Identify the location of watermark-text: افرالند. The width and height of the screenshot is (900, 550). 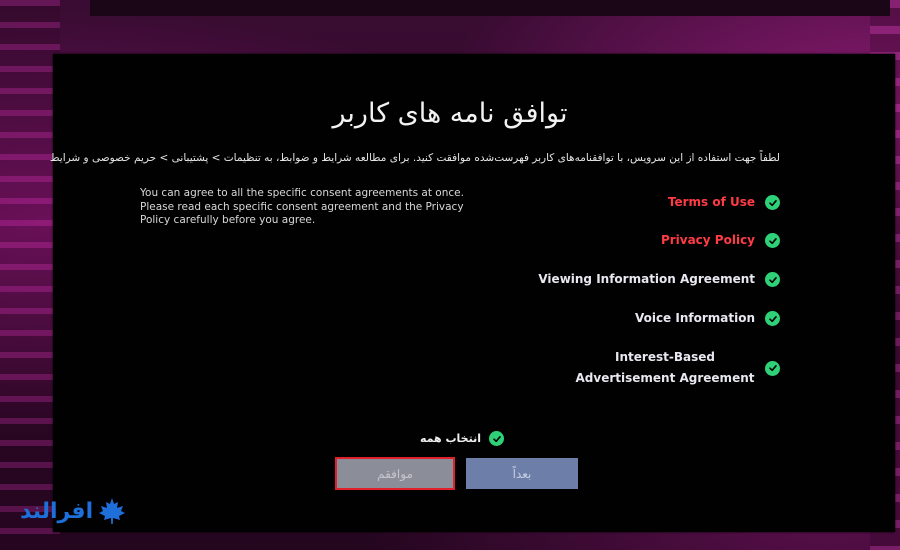
(57, 511).